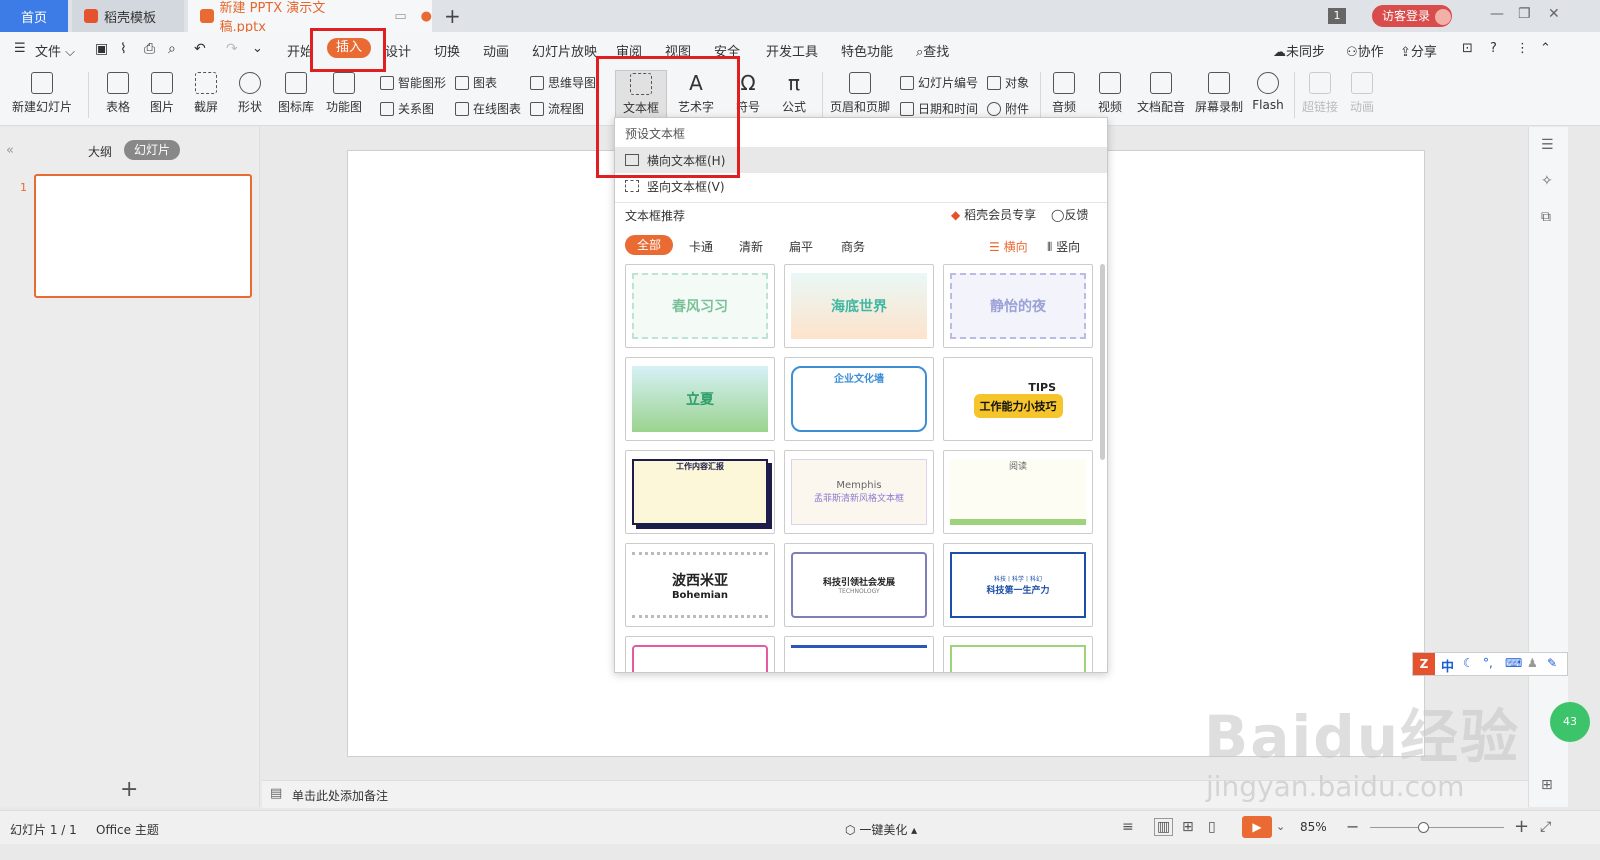 The width and height of the screenshot is (1600, 860). What do you see at coordinates (1280, 826) in the screenshot?
I see `play-options-icon: ⌄` at bounding box center [1280, 826].